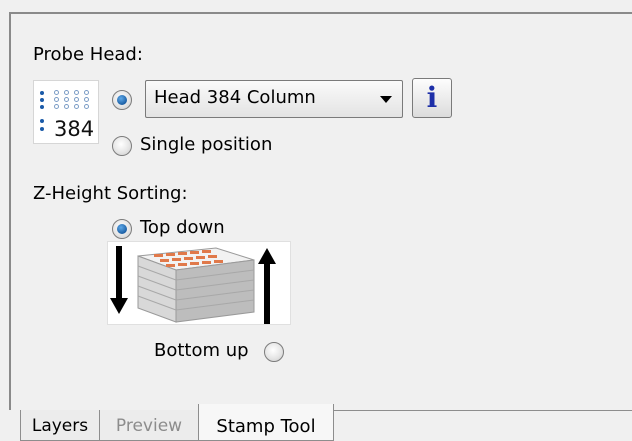 The height and width of the screenshot is (441, 632). I want to click on bottom-up-label: Bottom up, so click(201, 350).